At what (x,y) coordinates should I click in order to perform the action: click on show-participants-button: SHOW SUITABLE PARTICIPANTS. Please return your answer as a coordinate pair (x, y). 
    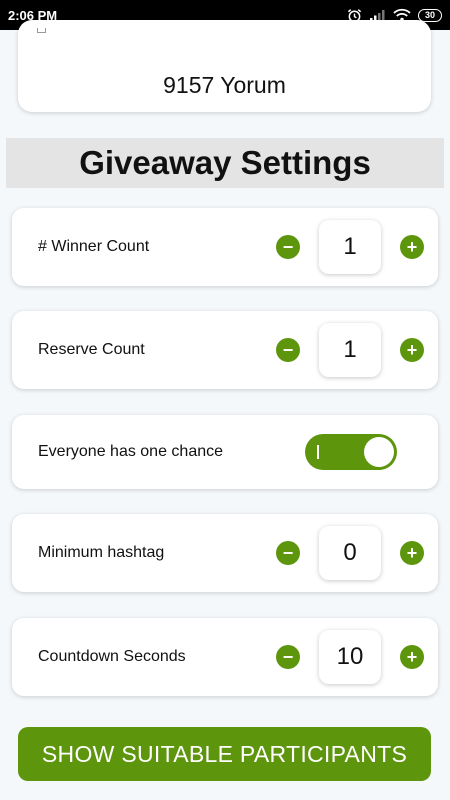
    Looking at the image, I should click on (224, 754).